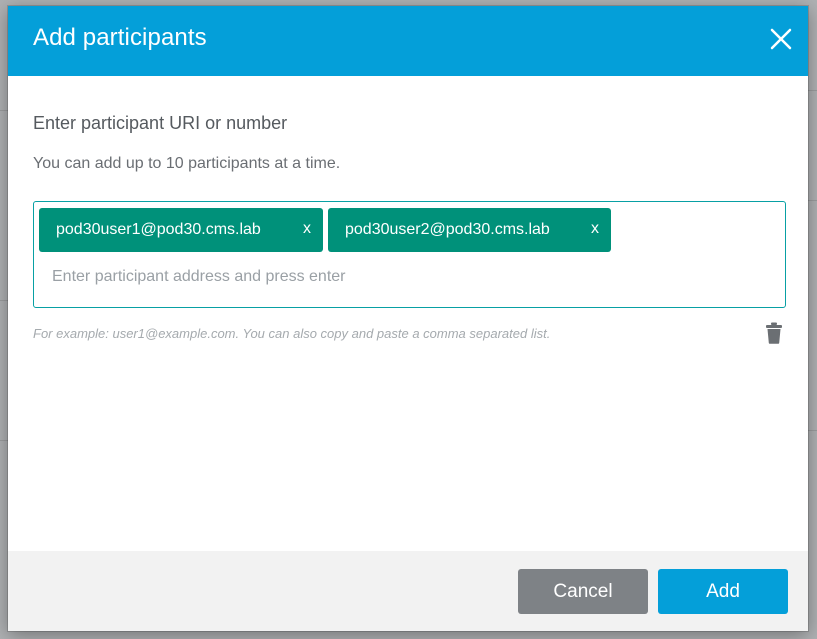 This screenshot has height=639, width=817. What do you see at coordinates (723, 591) in the screenshot?
I see `add-button: Add` at bounding box center [723, 591].